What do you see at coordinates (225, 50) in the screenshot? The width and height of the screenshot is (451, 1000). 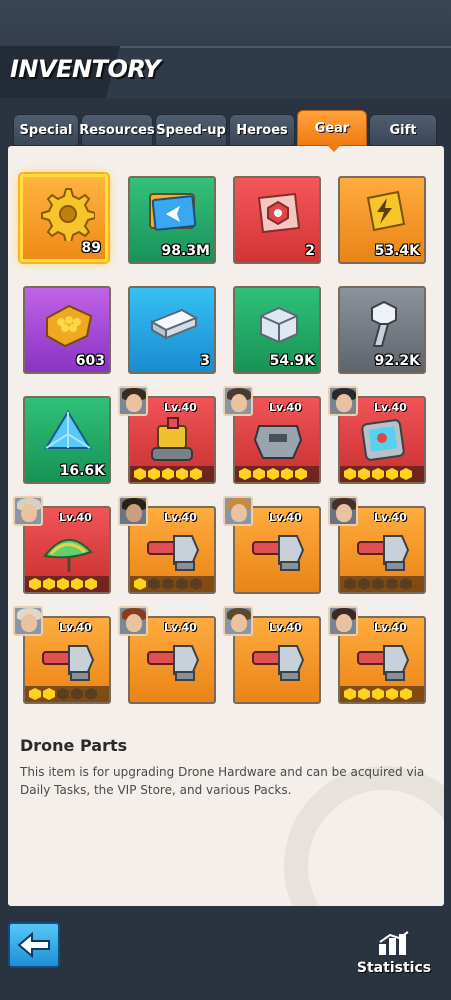 I see `header: INVENTORY` at bounding box center [225, 50].